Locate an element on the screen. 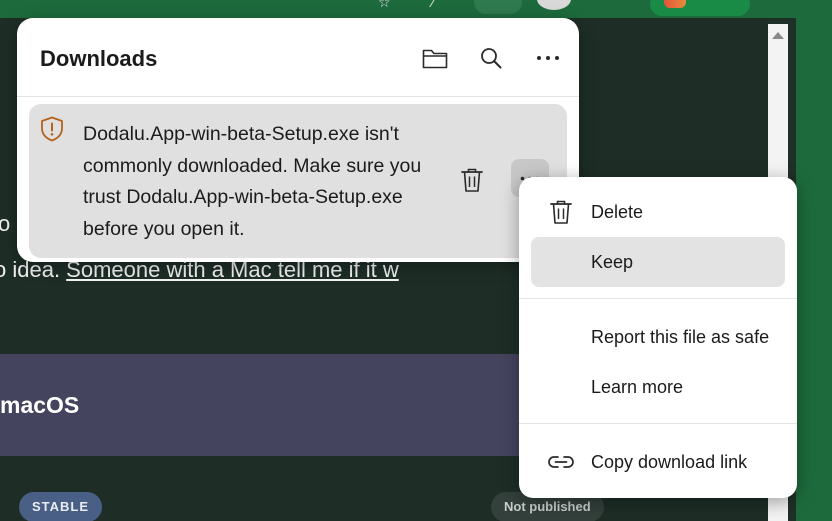  menu-item-delete: Delete is located at coordinates (658, 212).